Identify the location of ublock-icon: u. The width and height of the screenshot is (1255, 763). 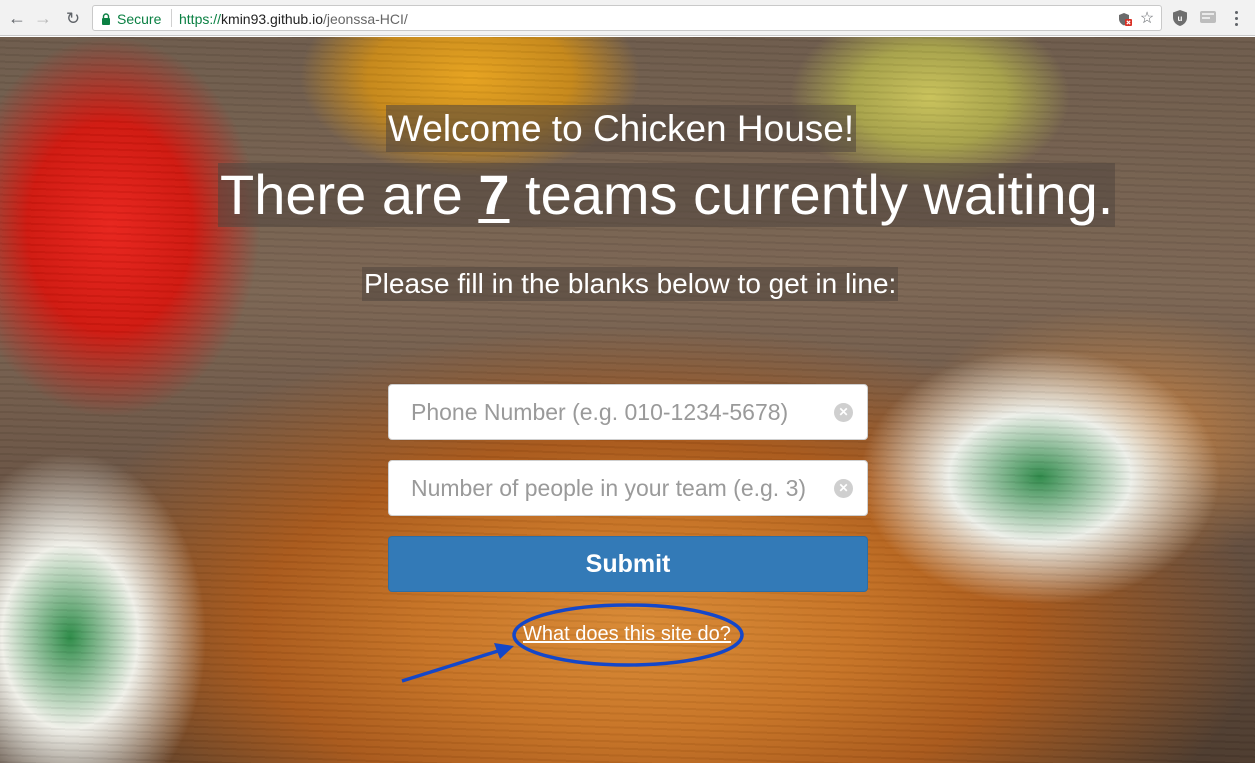
(1180, 18).